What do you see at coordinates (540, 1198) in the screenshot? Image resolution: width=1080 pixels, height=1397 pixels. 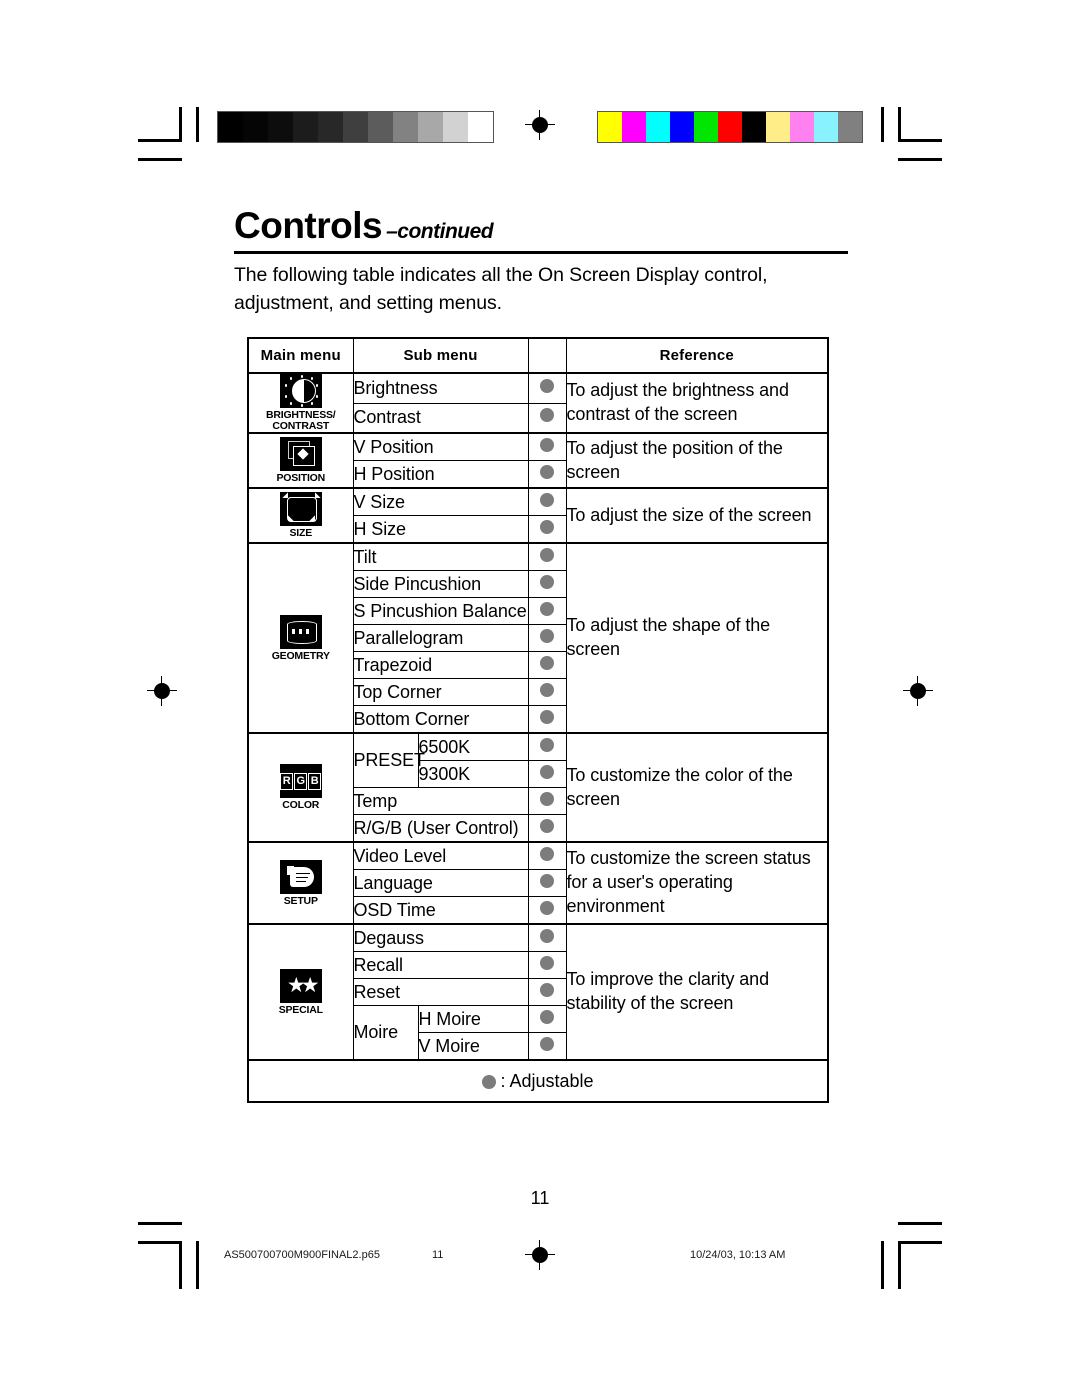 I see `page-number: 11` at bounding box center [540, 1198].